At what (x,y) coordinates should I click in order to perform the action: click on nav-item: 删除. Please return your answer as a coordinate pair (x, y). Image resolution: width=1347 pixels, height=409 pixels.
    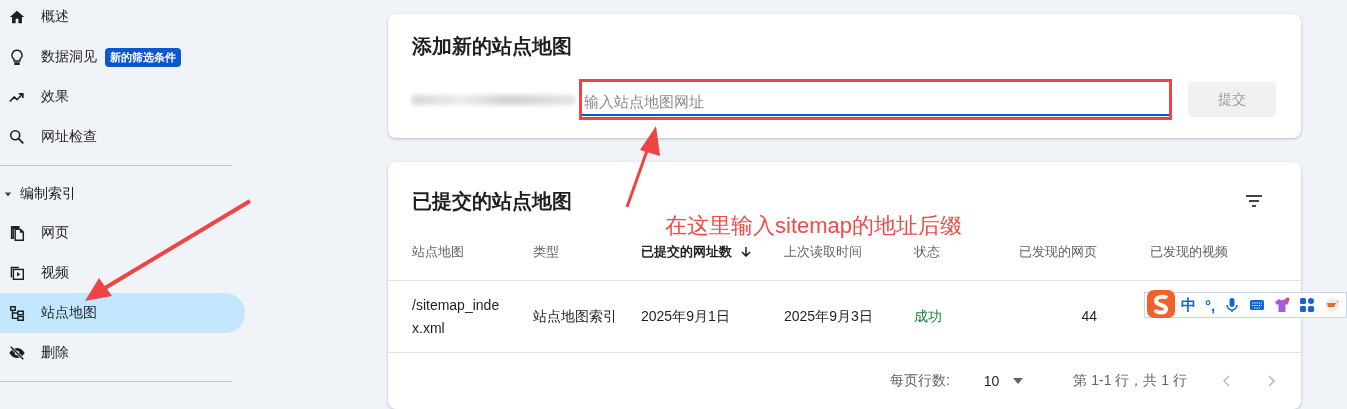
    Looking at the image, I should click on (122, 353).